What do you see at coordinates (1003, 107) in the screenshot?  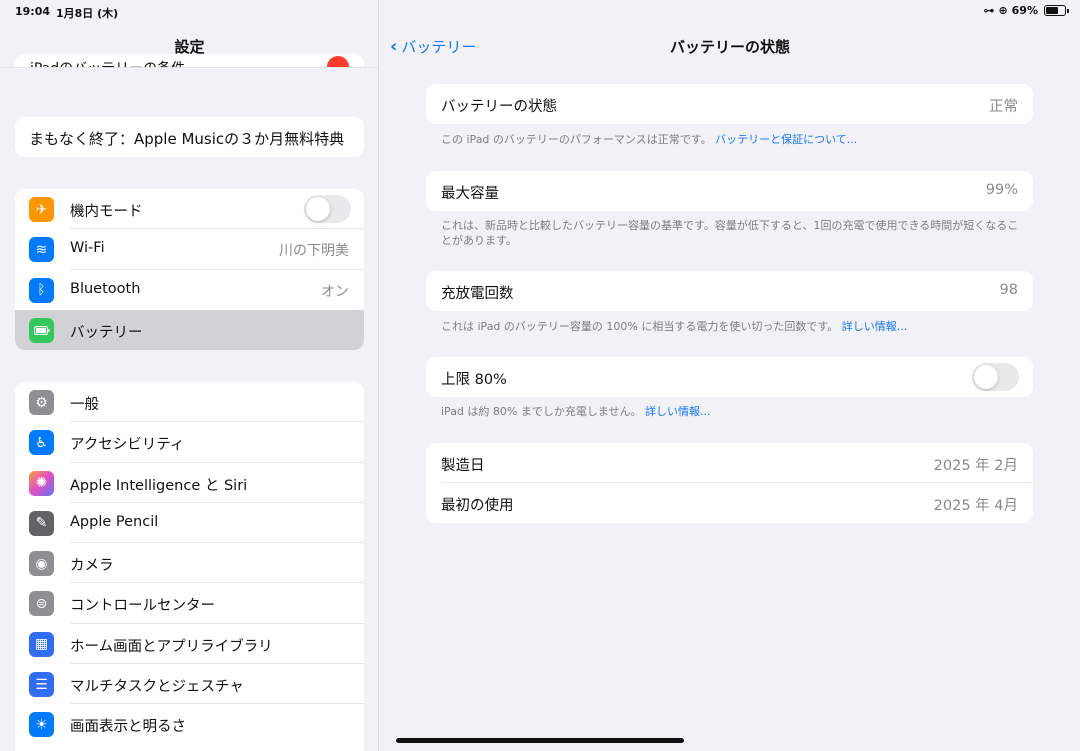 I see `battery-health-value: 正常` at bounding box center [1003, 107].